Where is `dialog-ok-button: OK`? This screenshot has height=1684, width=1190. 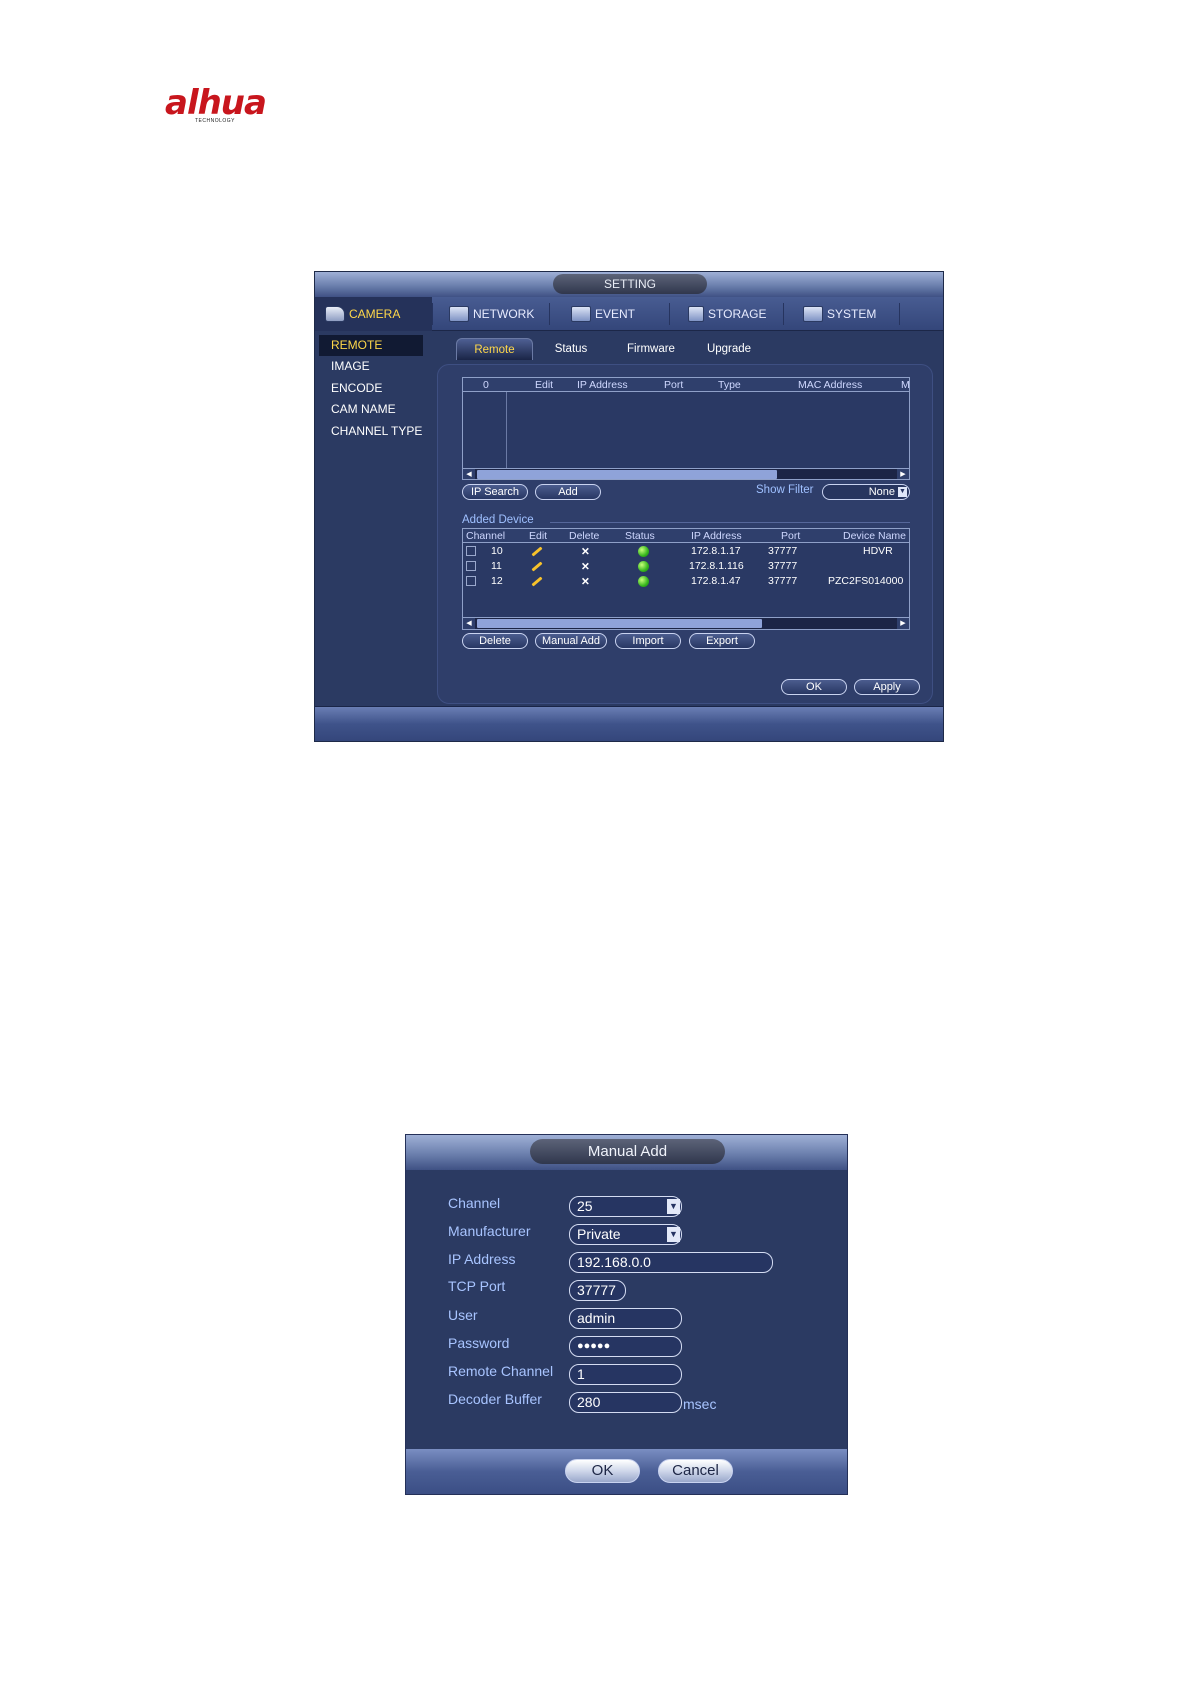 dialog-ok-button: OK is located at coordinates (602, 1471).